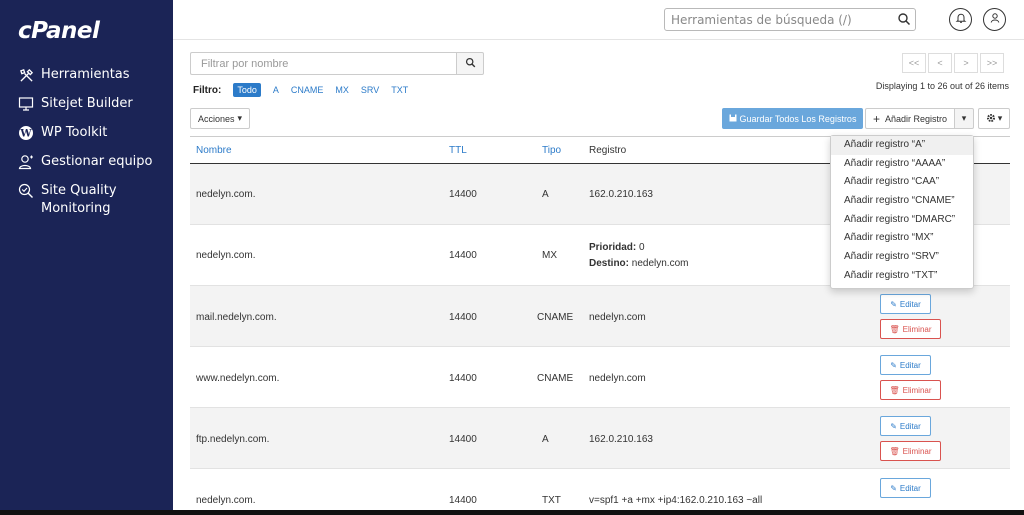  Describe the element at coordinates (953, 63) in the screenshot. I see `pagination: << < > >>` at that location.